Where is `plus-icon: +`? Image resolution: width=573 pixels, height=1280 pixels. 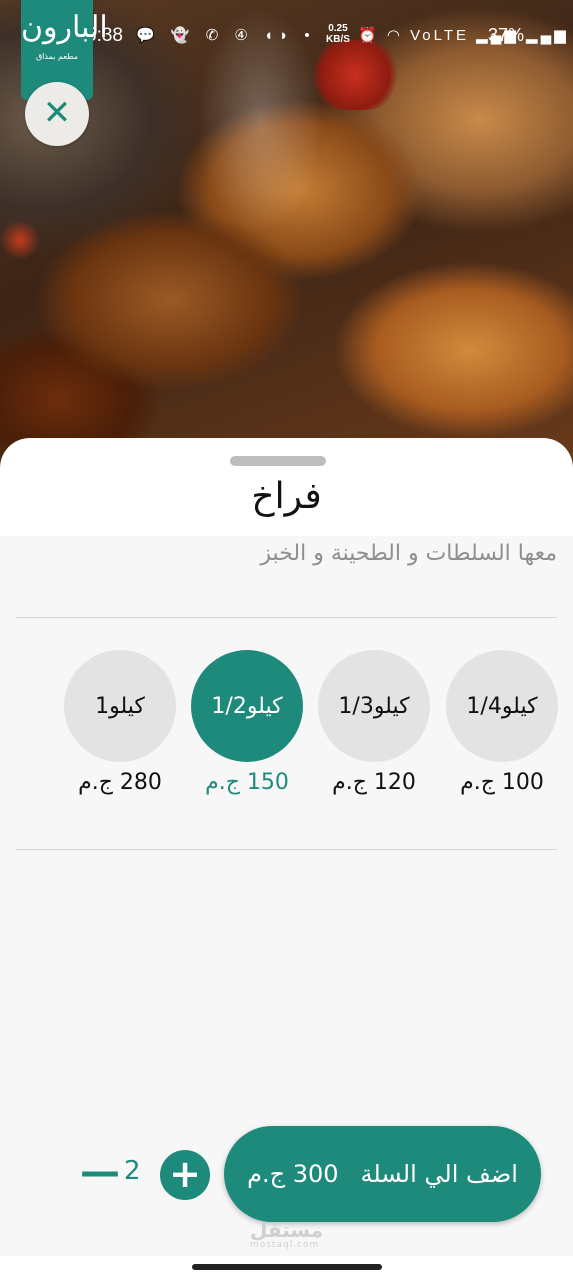 plus-icon: + is located at coordinates (185, 1174).